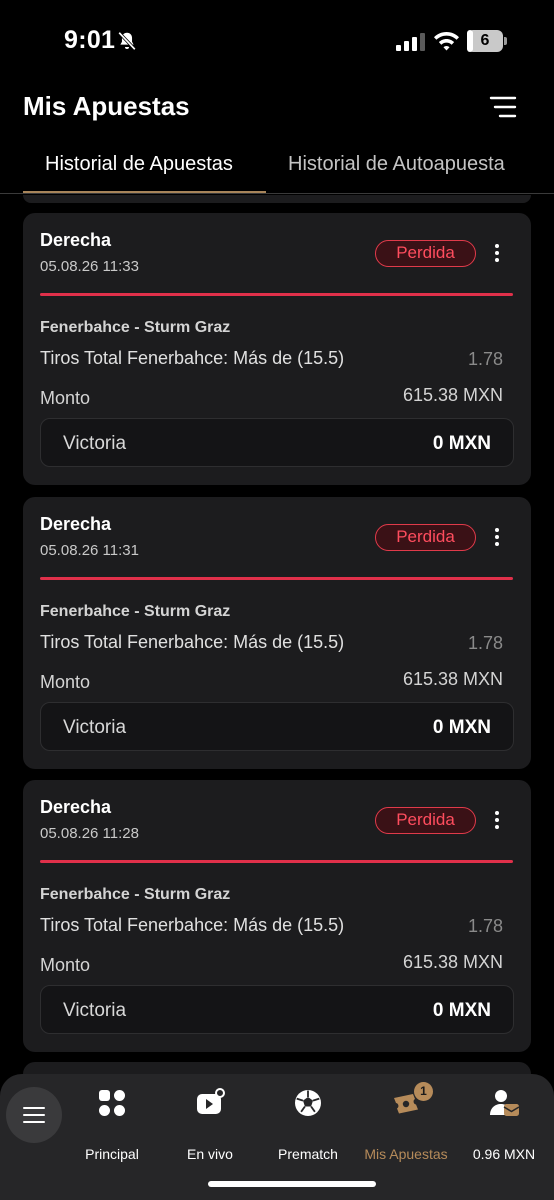  Describe the element at coordinates (308, 1124) in the screenshot. I see `nav-item-prematch: Prematch` at that location.